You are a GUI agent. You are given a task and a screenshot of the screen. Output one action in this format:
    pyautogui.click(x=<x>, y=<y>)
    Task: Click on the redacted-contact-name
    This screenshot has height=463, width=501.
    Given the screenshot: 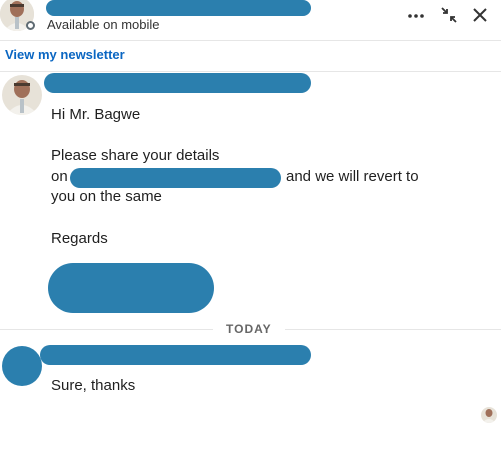 What is the action you would take?
    pyautogui.click(x=178, y=8)
    